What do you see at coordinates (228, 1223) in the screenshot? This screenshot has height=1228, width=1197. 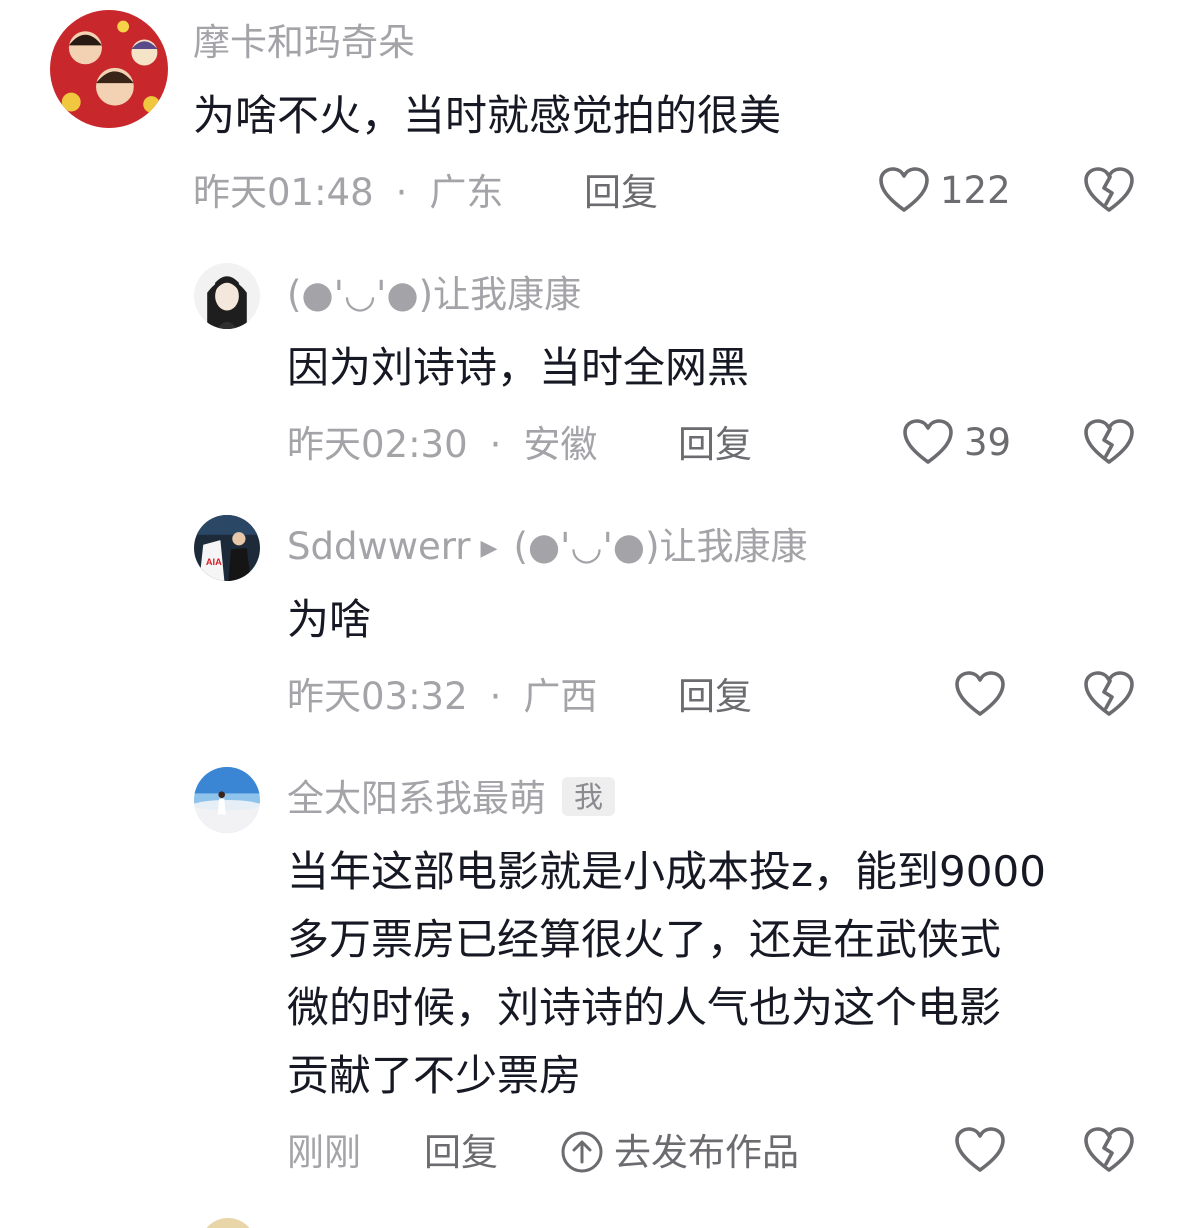 I see `next-comment-avatar` at bounding box center [228, 1223].